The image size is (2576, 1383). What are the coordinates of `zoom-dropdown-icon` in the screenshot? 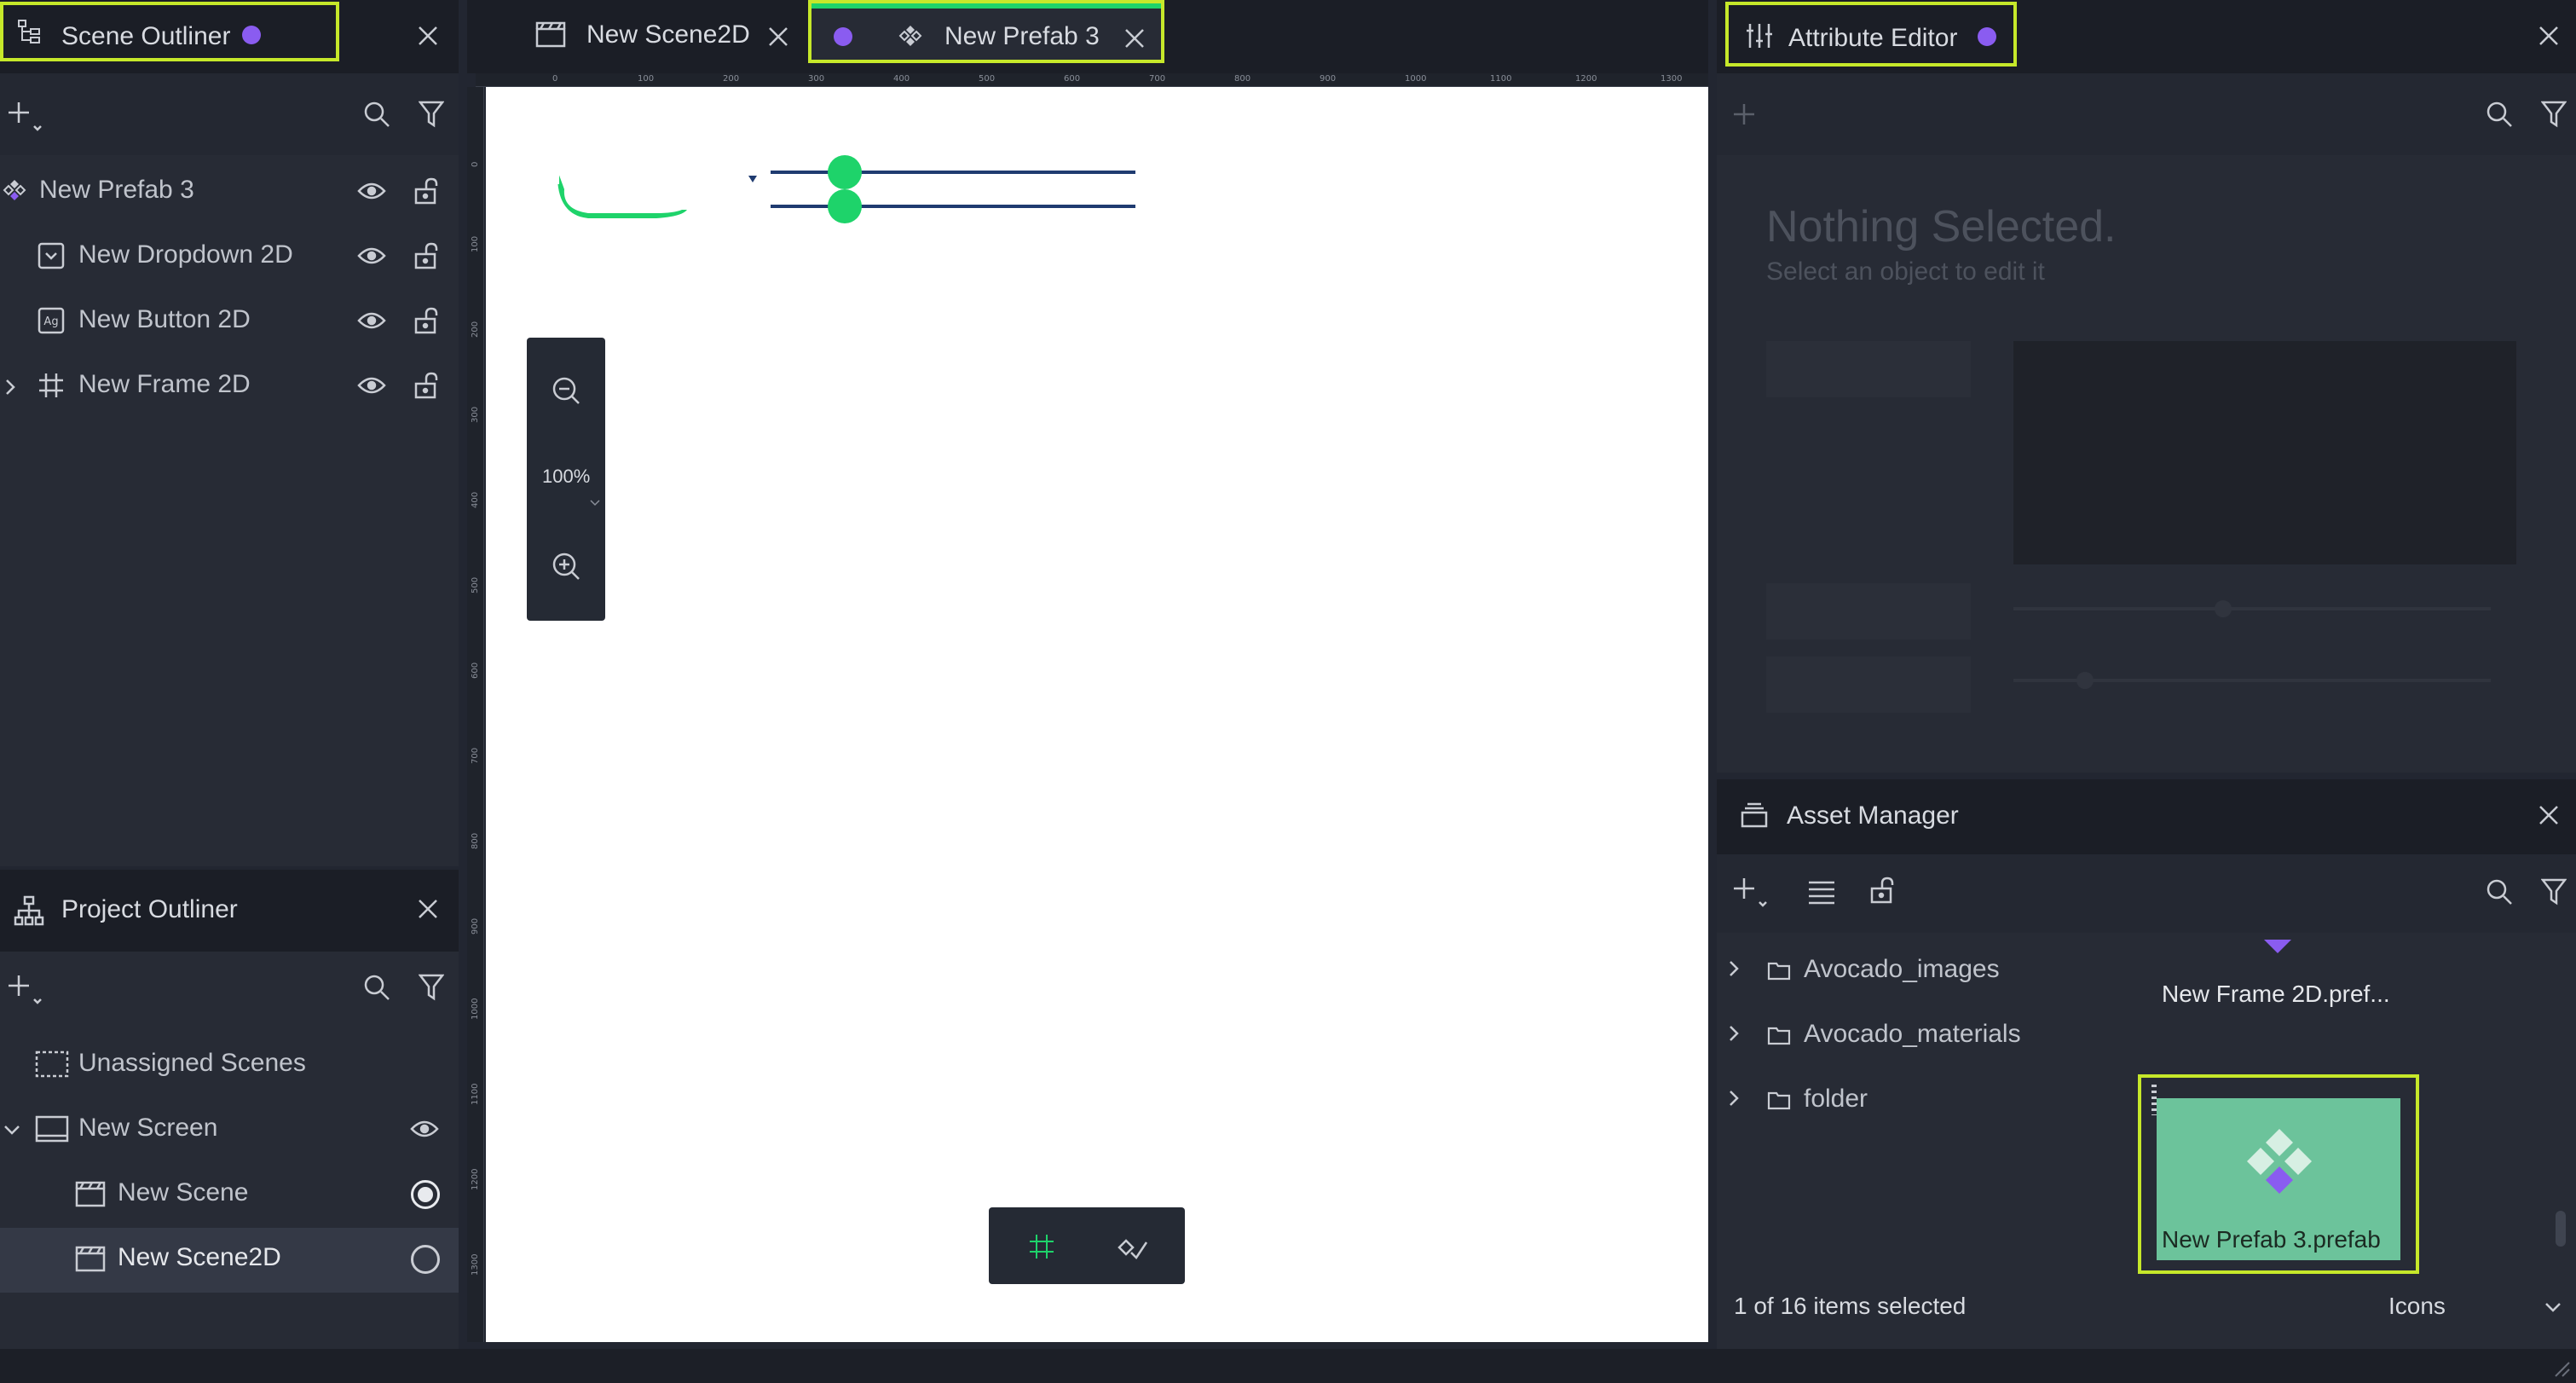 It's located at (595, 503).